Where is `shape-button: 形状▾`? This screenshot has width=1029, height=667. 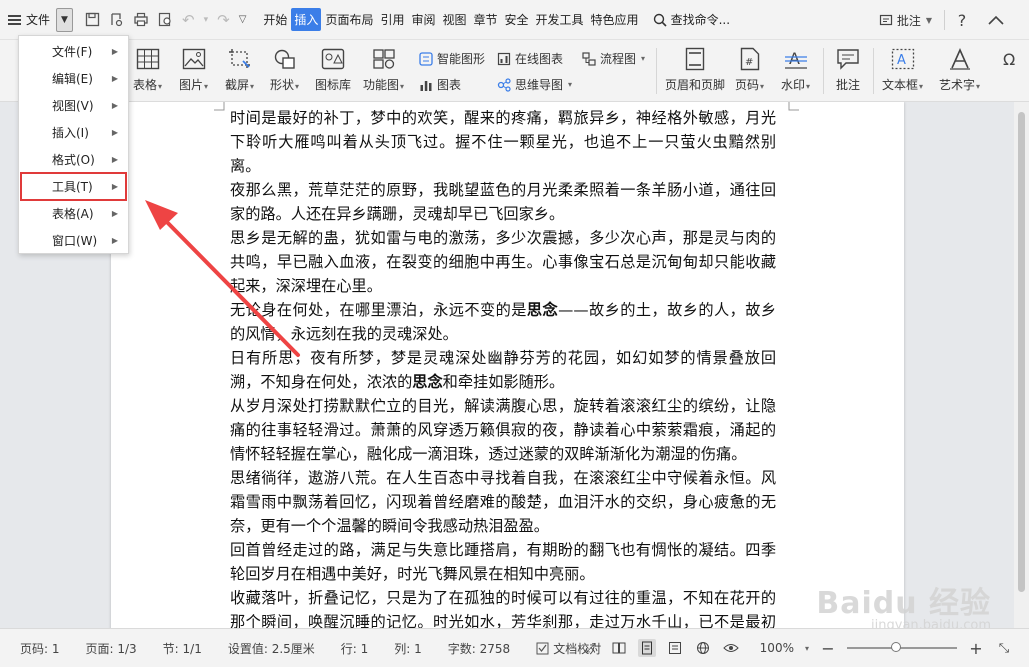 shape-button: 形状▾ is located at coordinates (284, 69).